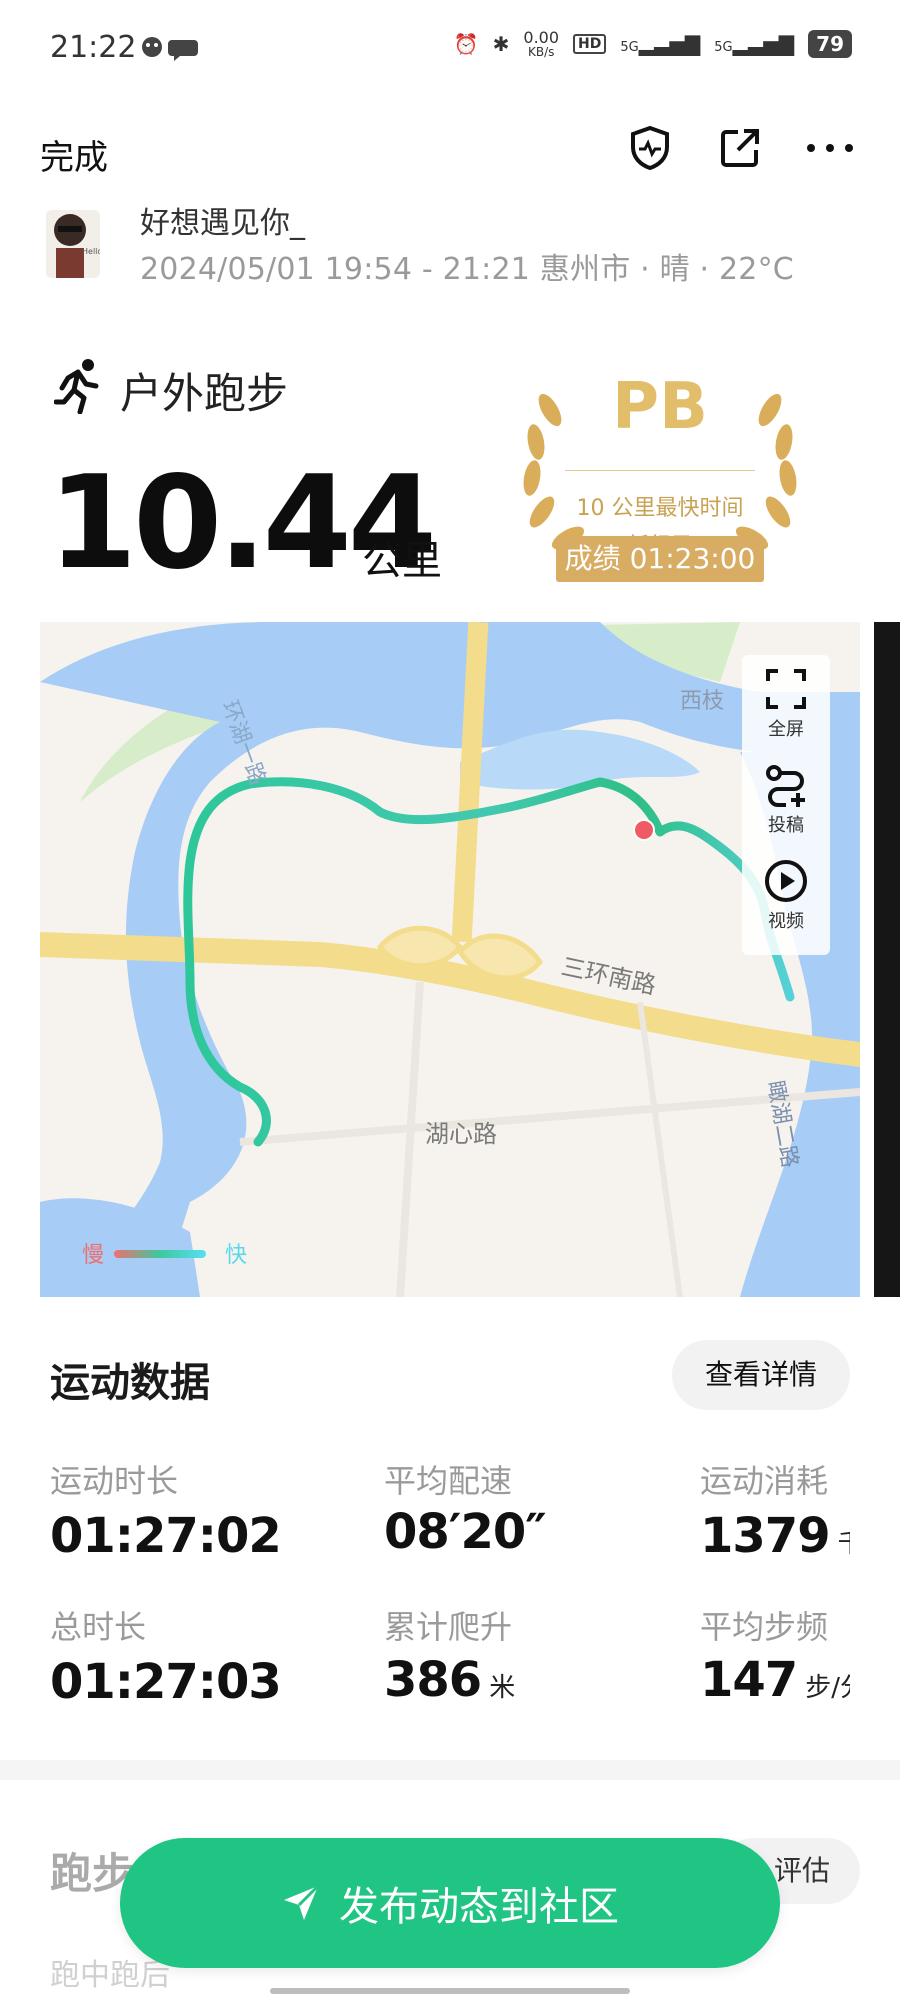 The image size is (900, 2000). I want to click on app-notification-icon, so click(170, 49).